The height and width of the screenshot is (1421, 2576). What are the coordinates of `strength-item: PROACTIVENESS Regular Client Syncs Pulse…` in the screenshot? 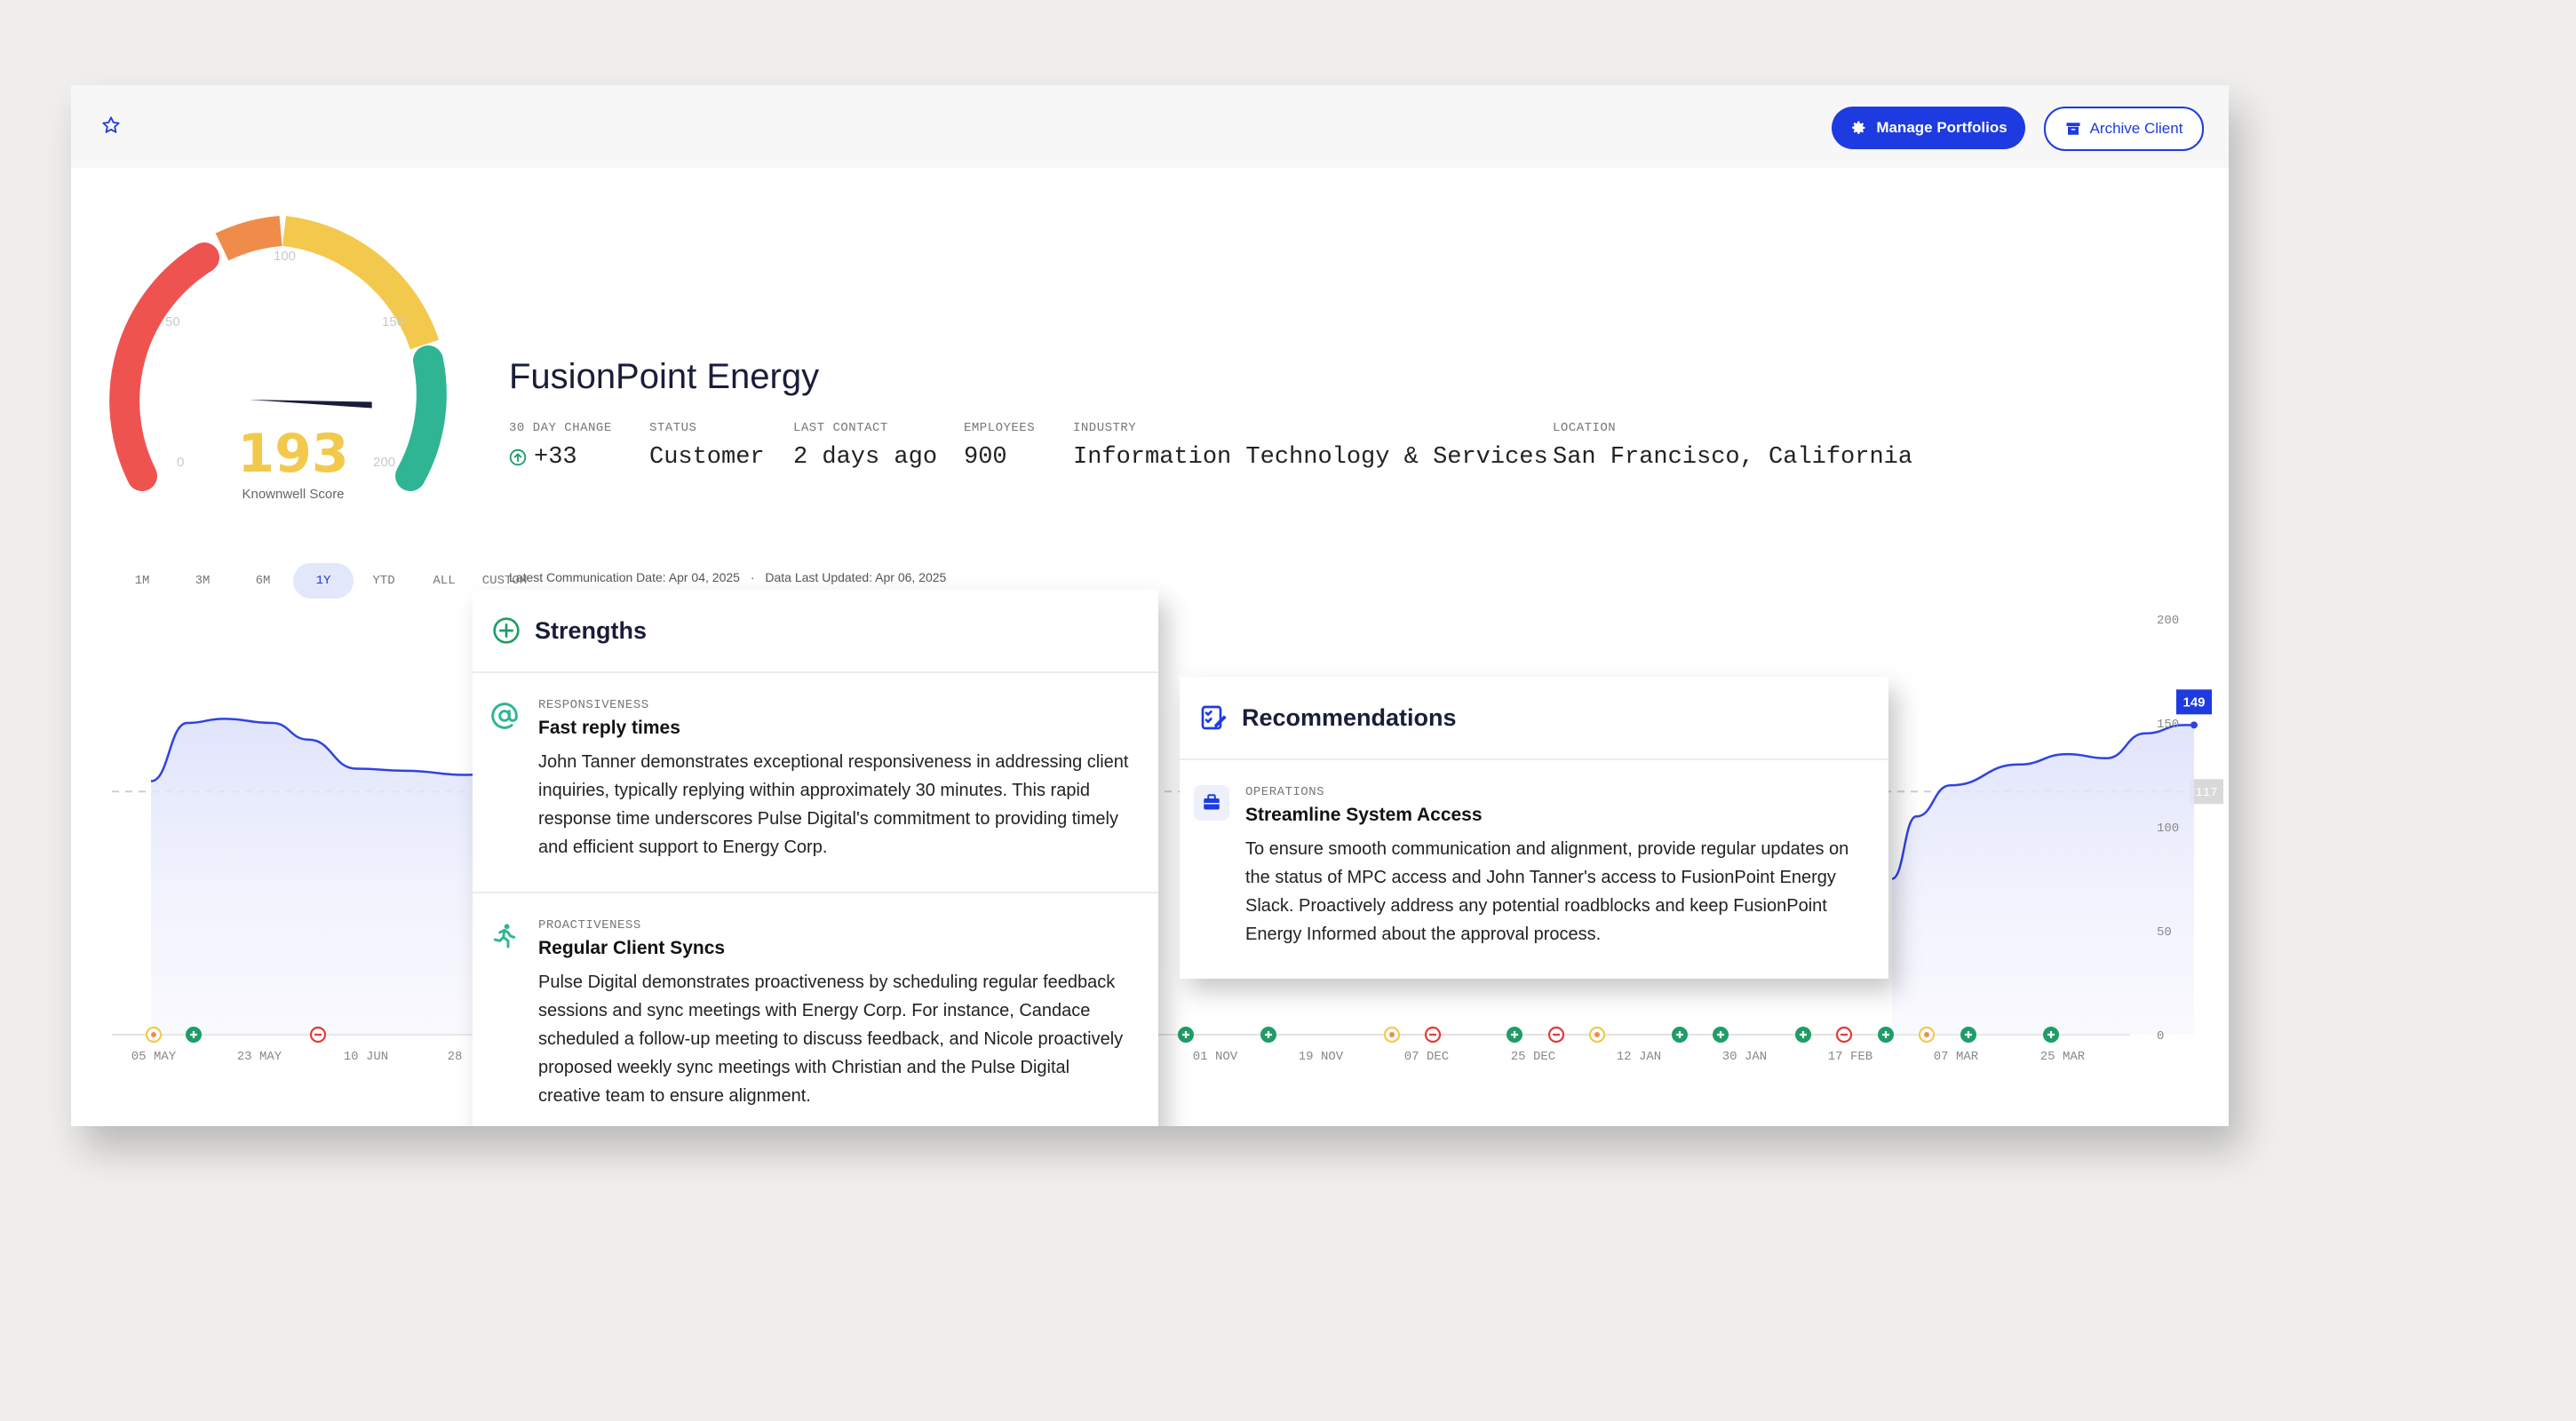 It's located at (815, 1010).